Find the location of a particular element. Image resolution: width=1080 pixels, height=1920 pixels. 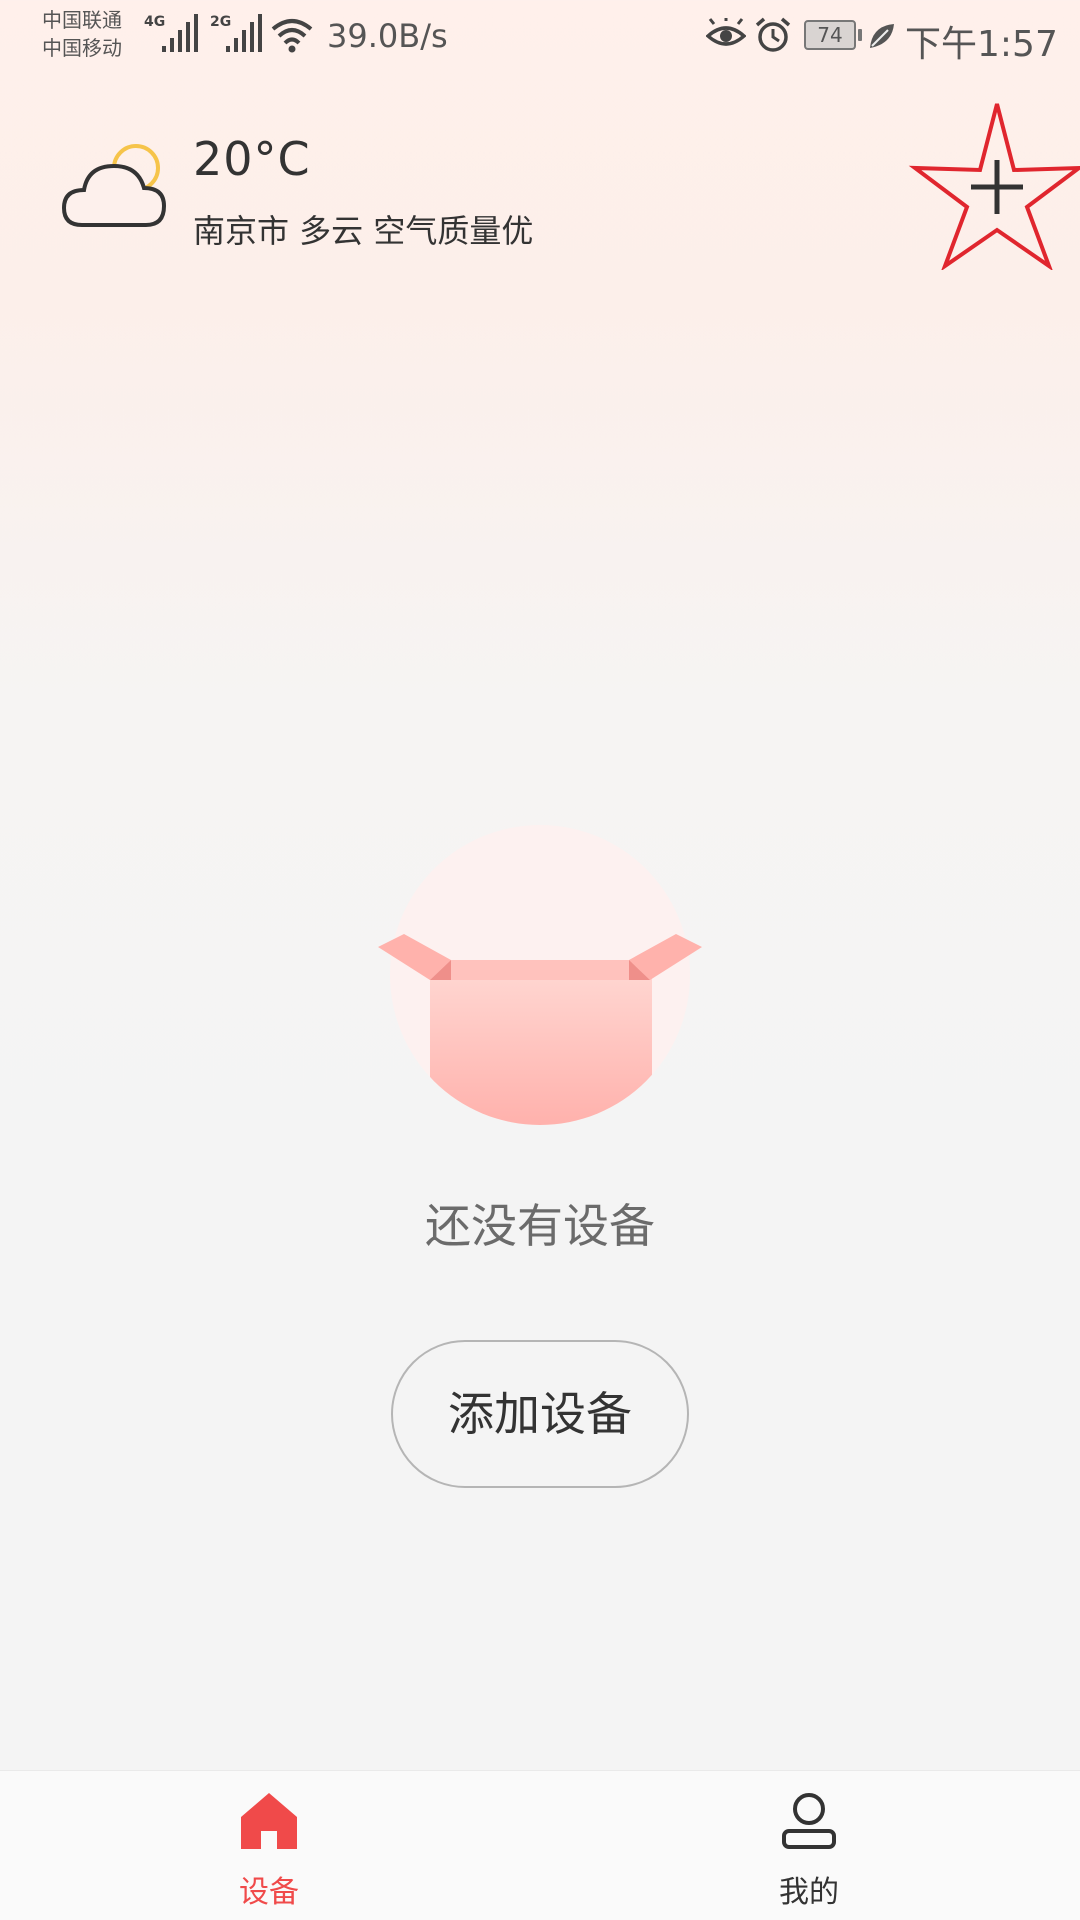

status-bar: 中国联通 中国移动 4G 2G 39.0B/s 74 下午1:57 is located at coordinates (540, 37).